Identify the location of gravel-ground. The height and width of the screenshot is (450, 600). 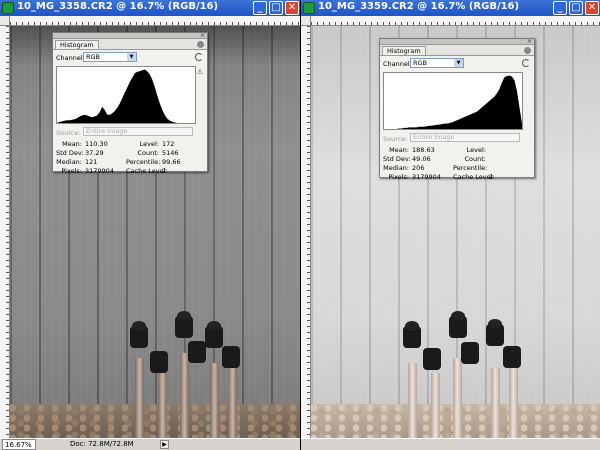
(155, 421).